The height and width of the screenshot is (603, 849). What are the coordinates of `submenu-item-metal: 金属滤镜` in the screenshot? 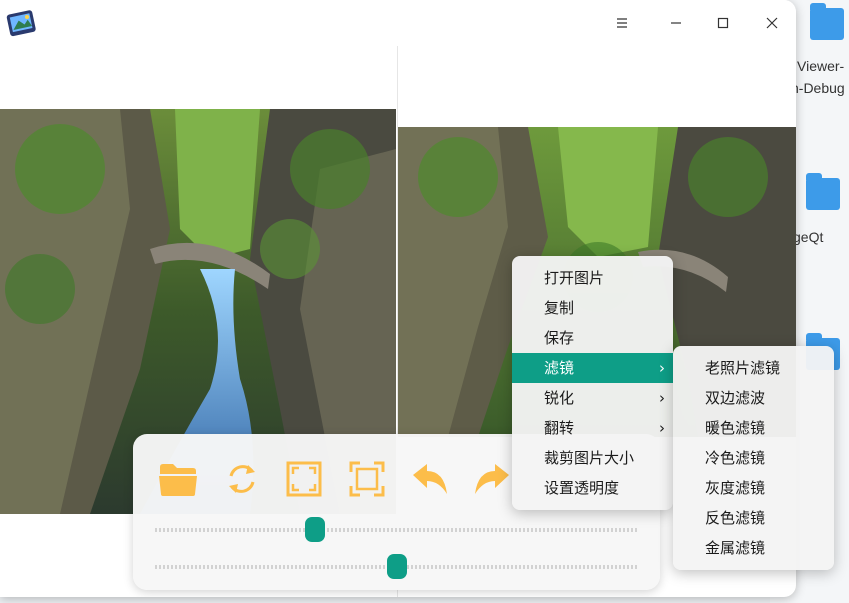 It's located at (753, 548).